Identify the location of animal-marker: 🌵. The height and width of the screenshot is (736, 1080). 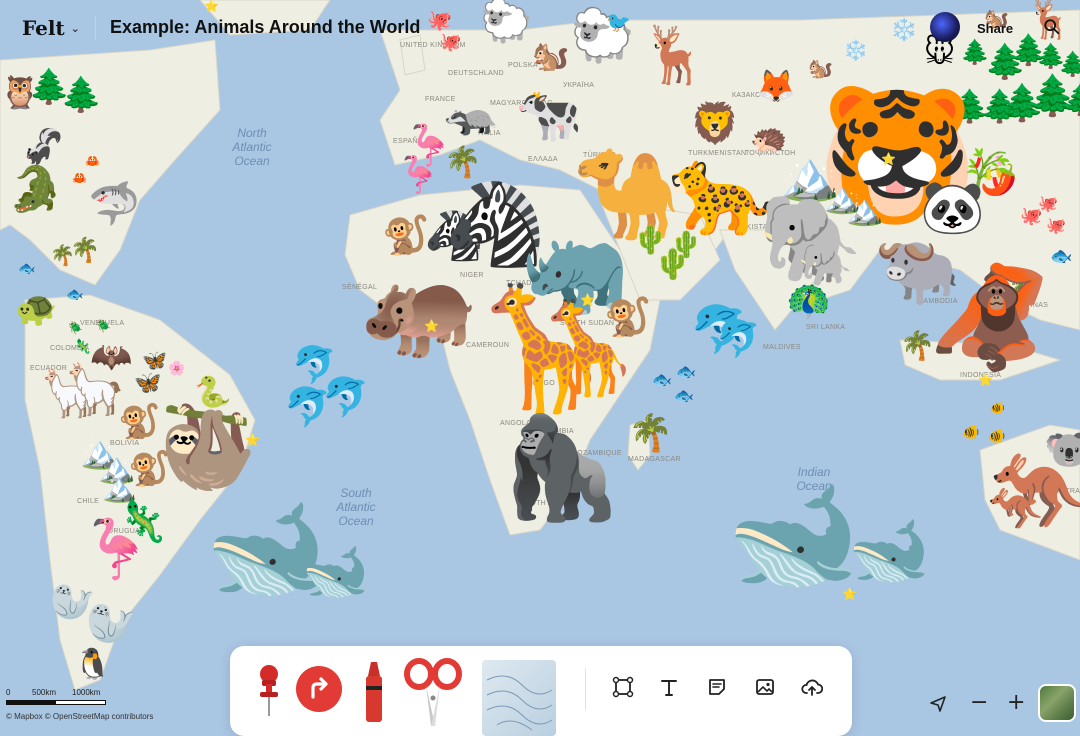
(686, 245).